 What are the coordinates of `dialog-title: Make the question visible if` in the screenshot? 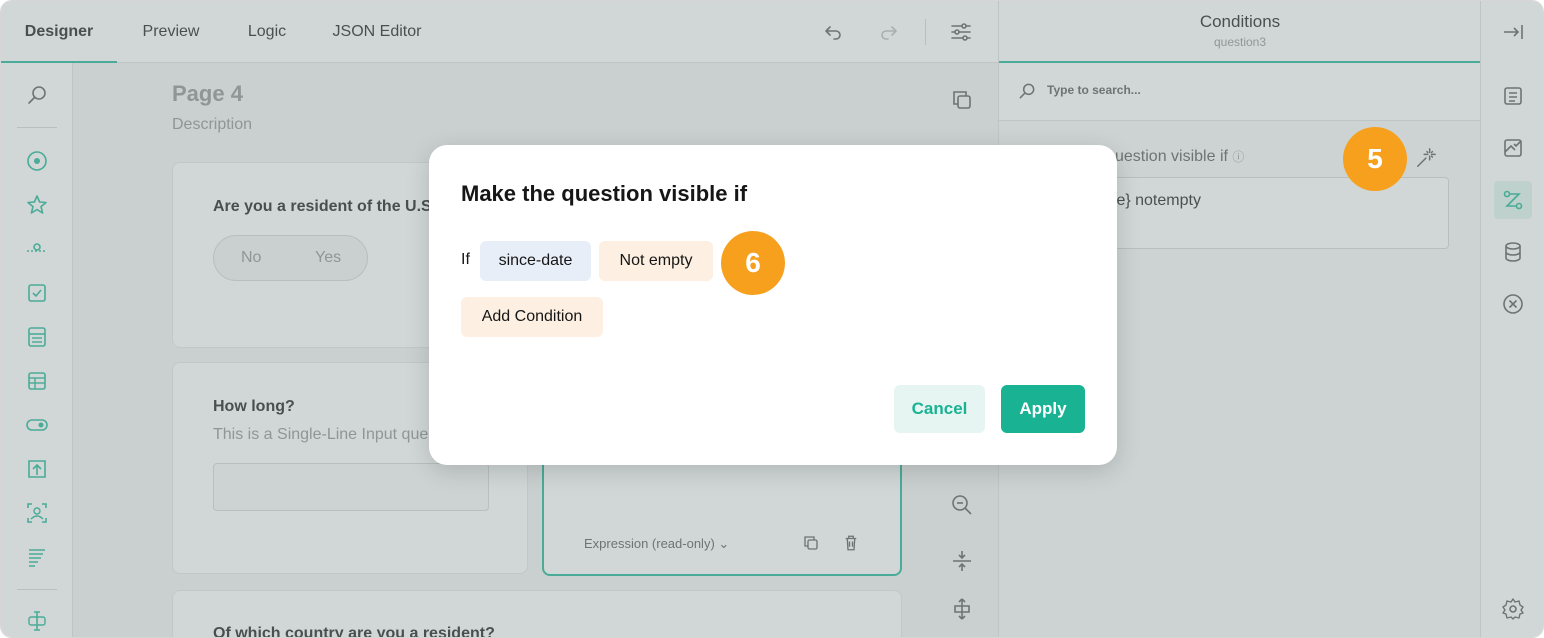 It's located at (604, 193).